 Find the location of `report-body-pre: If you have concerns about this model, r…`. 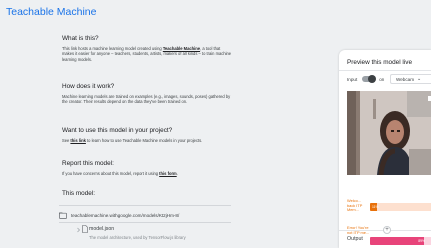

report-body-pre: If you have concerns about this model, r… is located at coordinates (111, 173).